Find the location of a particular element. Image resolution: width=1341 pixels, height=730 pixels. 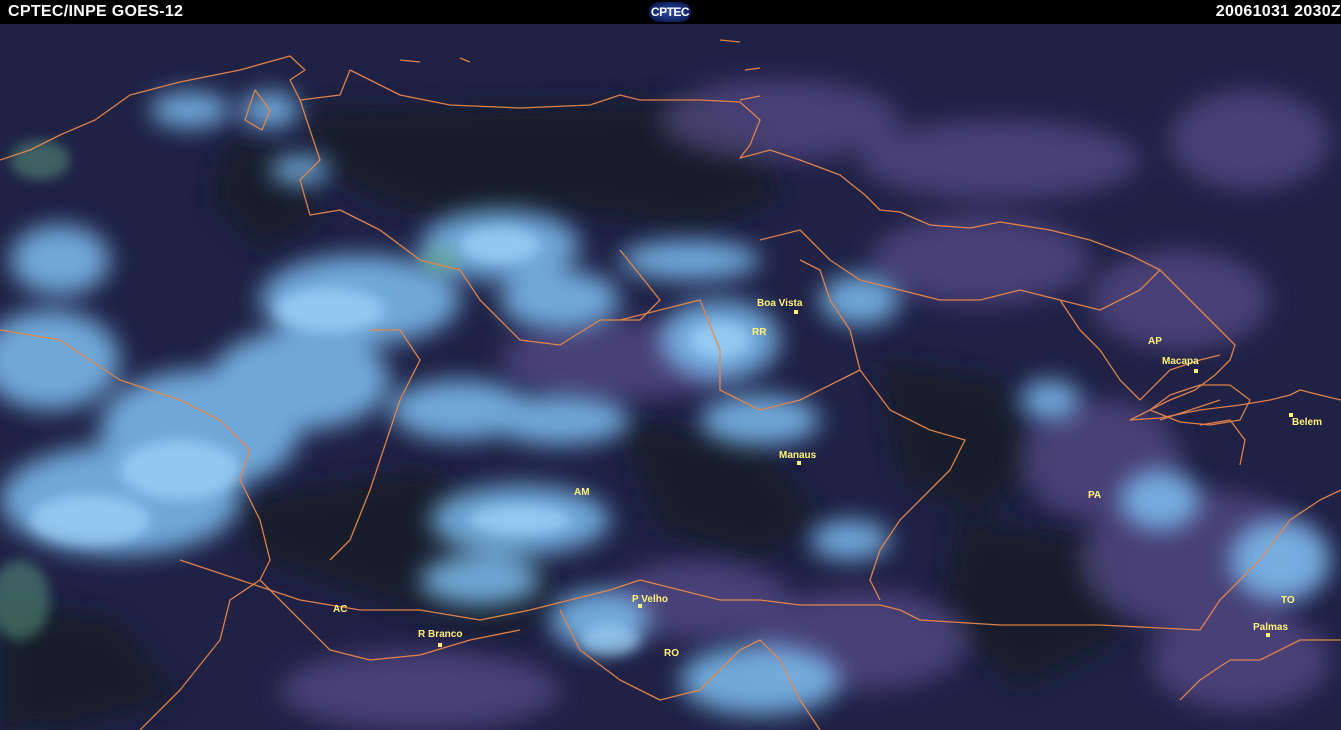

label-rr: RR is located at coordinates (759, 332).